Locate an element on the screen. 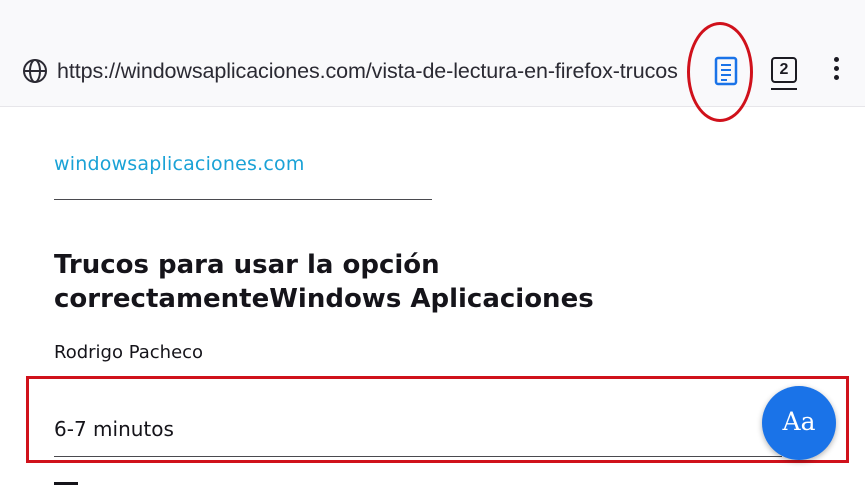 The height and width of the screenshot is (486, 865). reading-time: 6-7 minutos is located at coordinates (114, 429).